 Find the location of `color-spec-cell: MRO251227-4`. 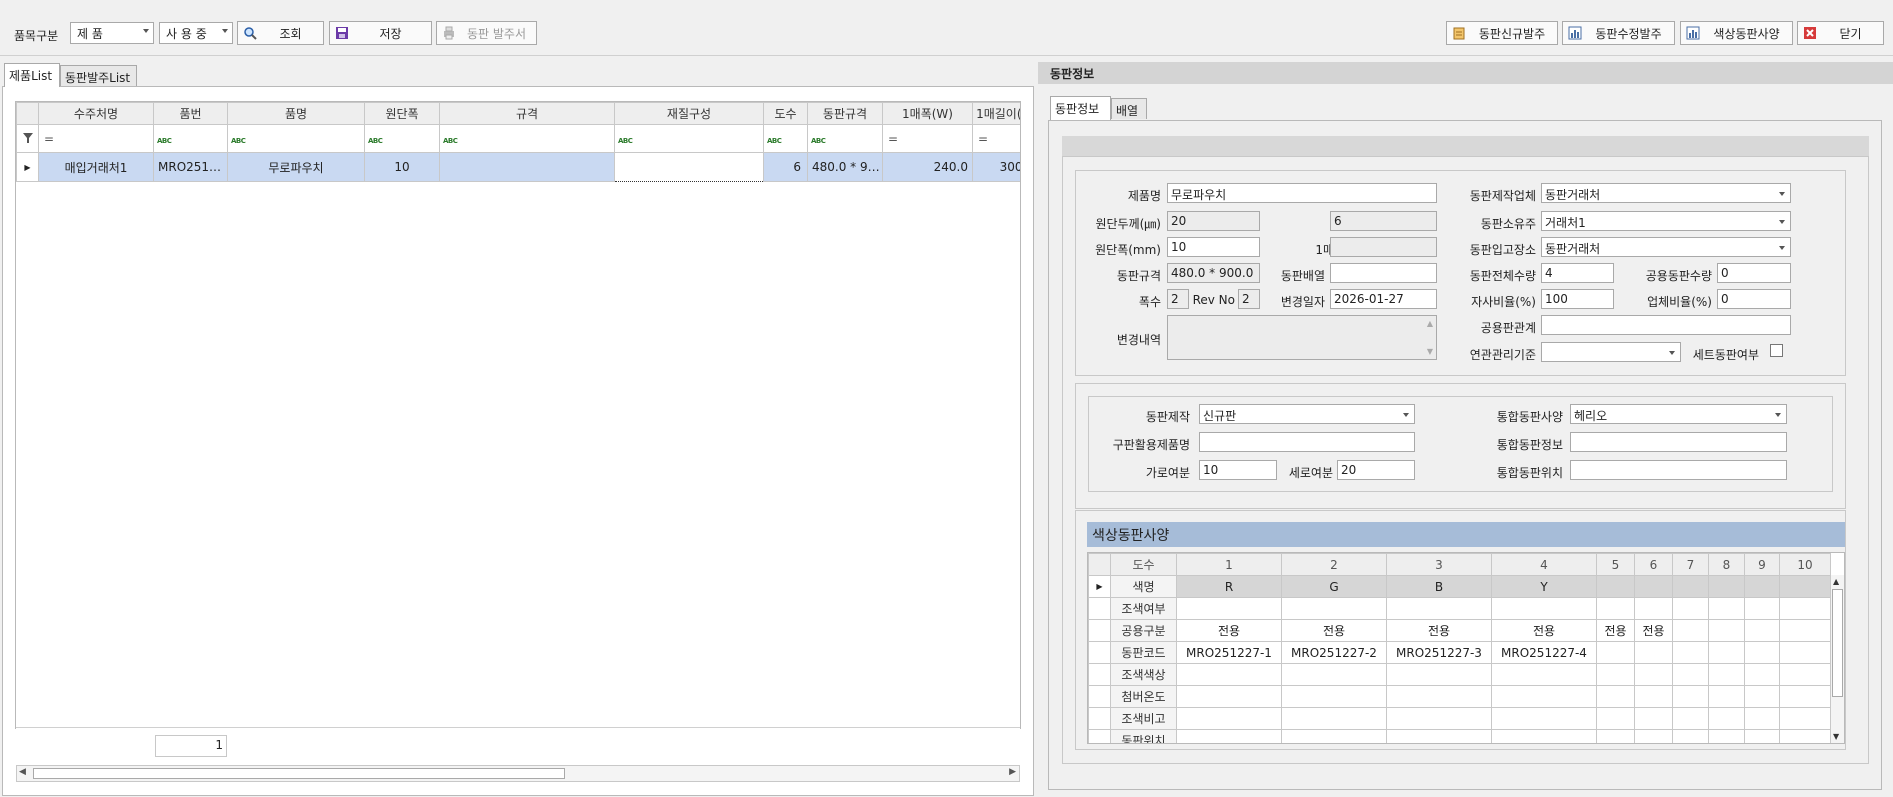

color-spec-cell: MRO251227-4 is located at coordinates (1544, 652).